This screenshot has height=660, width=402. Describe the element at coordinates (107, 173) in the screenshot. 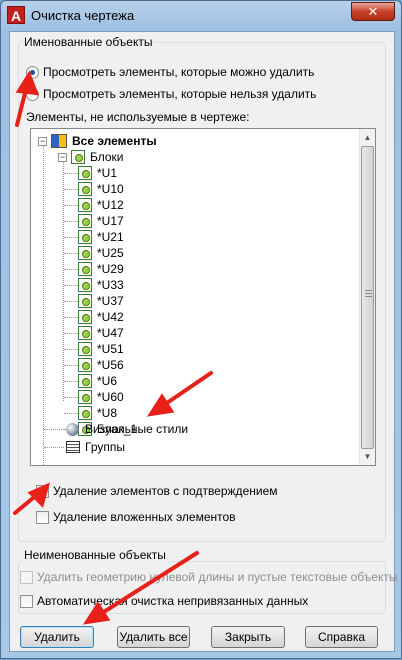

I see `tree-node-label: *U1` at that location.